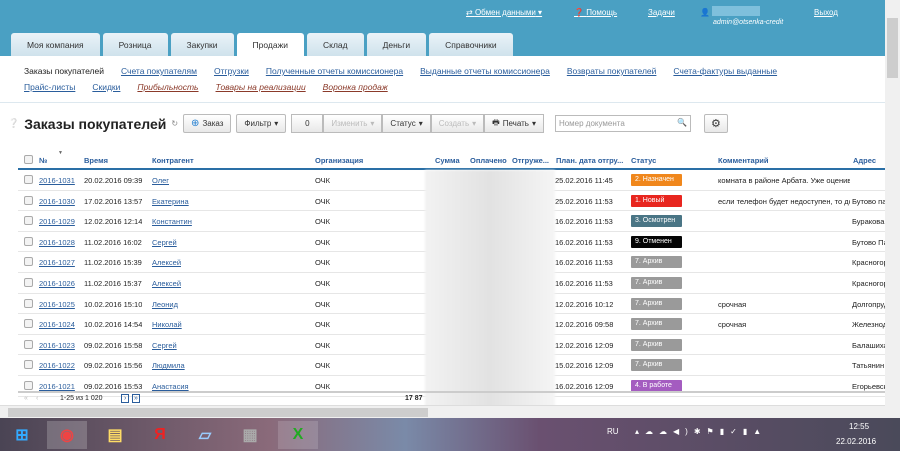 The height and width of the screenshot is (451, 900). Describe the element at coordinates (682, 122) in the screenshot. I see `search-icon: 🔍` at that location.